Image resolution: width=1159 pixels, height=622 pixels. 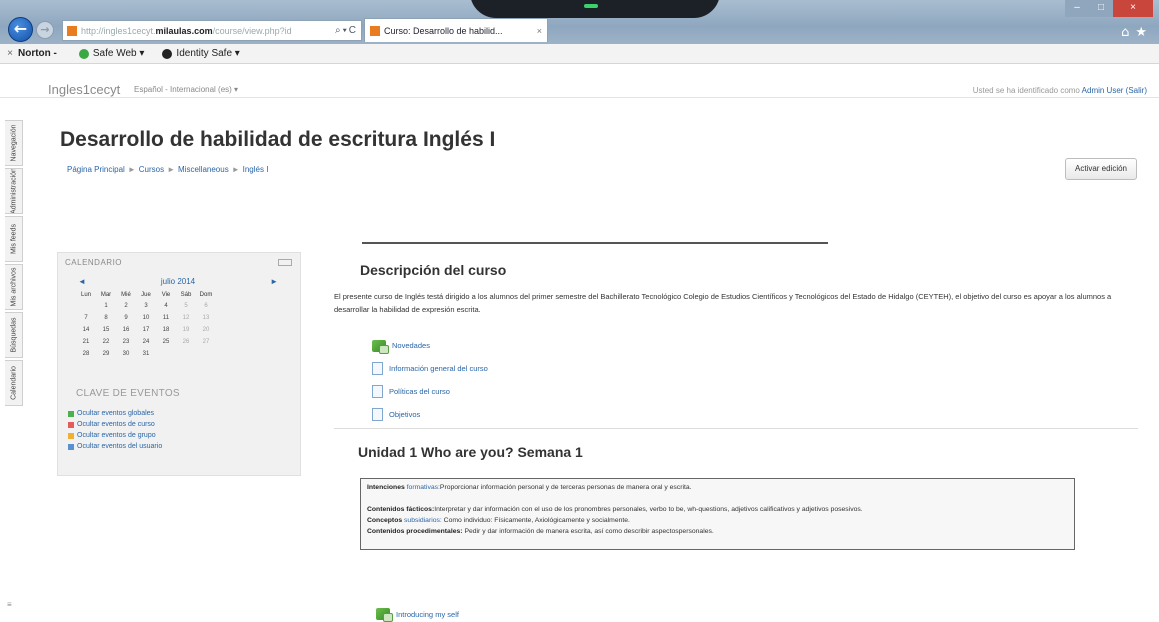 I want to click on calendar-day: 8, so click(x=106, y=318).